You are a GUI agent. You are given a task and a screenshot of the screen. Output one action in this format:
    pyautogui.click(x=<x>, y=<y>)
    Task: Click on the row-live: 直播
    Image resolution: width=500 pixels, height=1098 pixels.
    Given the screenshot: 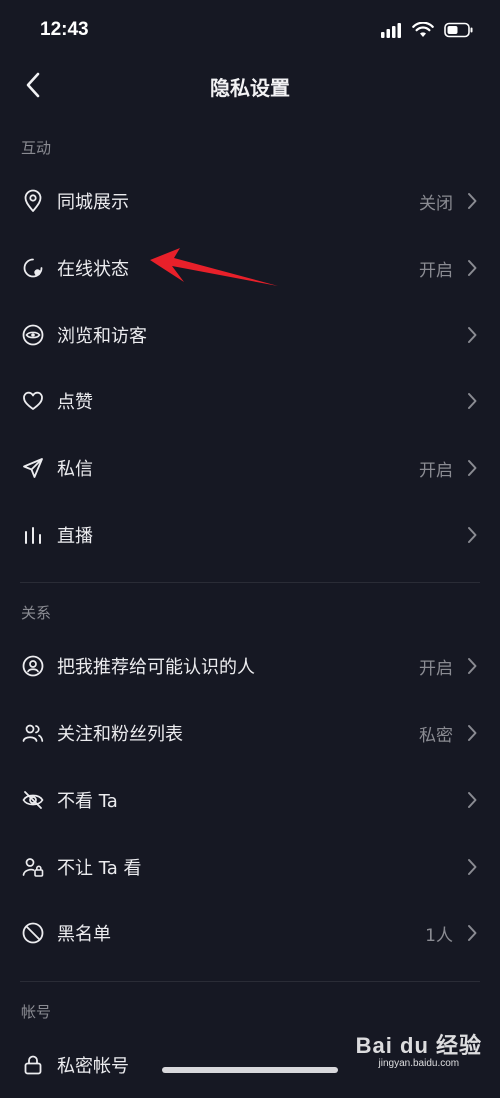 What is the action you would take?
    pyautogui.click(x=250, y=534)
    